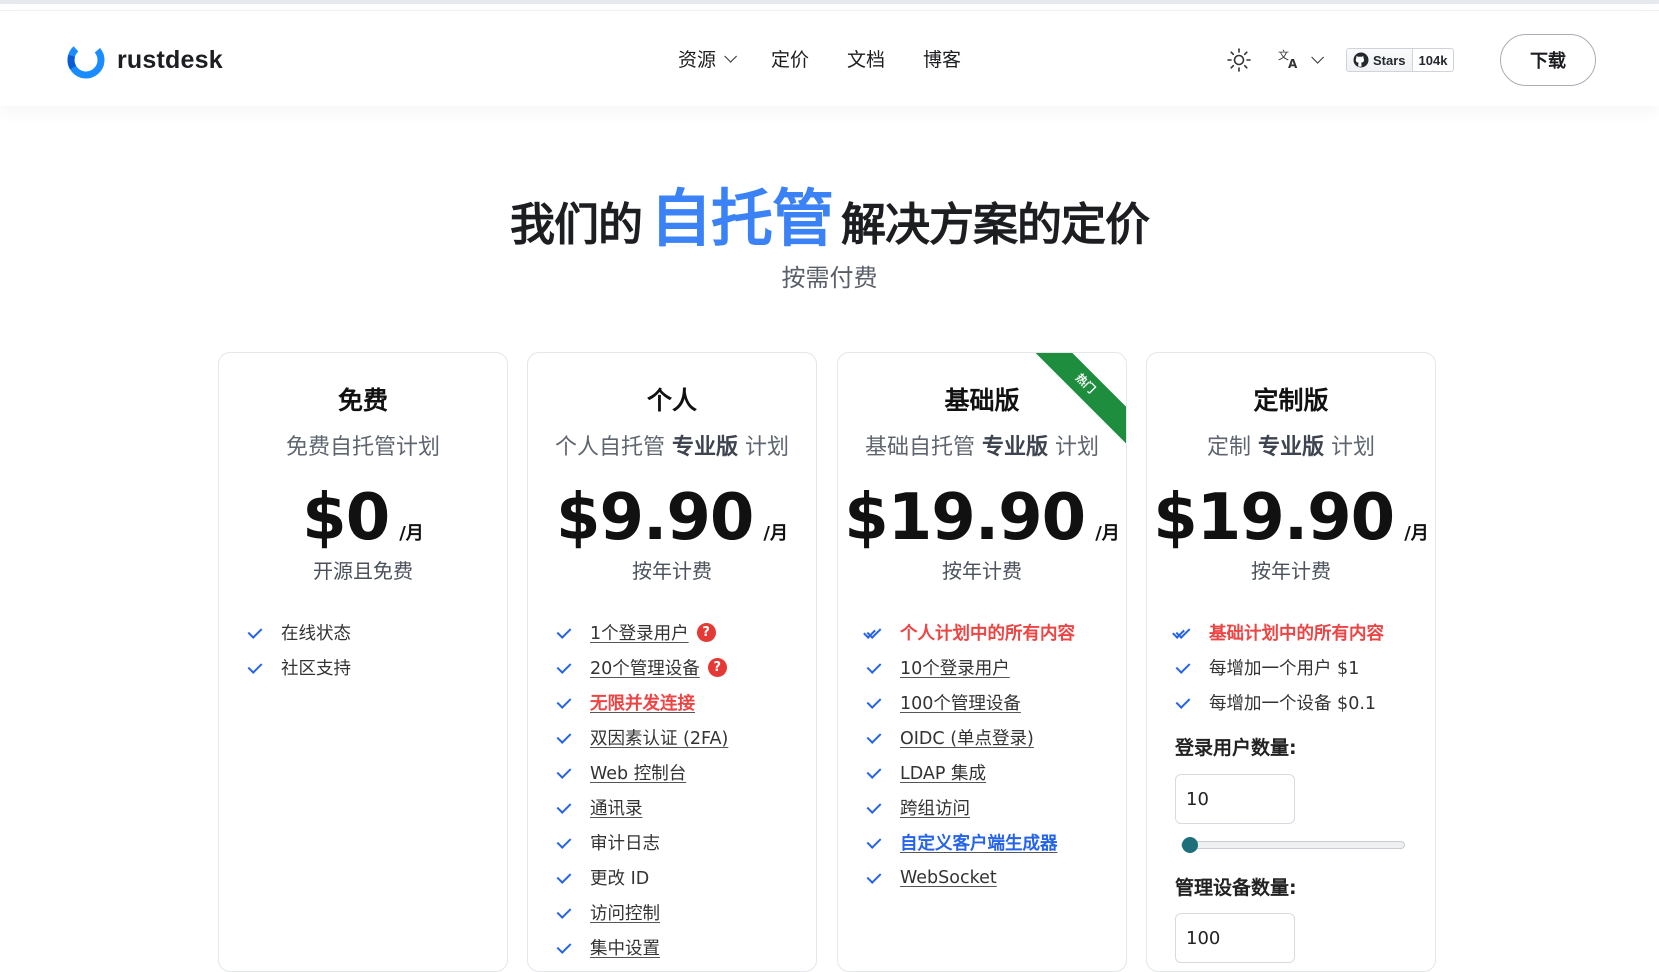 The width and height of the screenshot is (1659, 972). I want to click on main-nav: 资源 定价 文档 博客, so click(819, 58).